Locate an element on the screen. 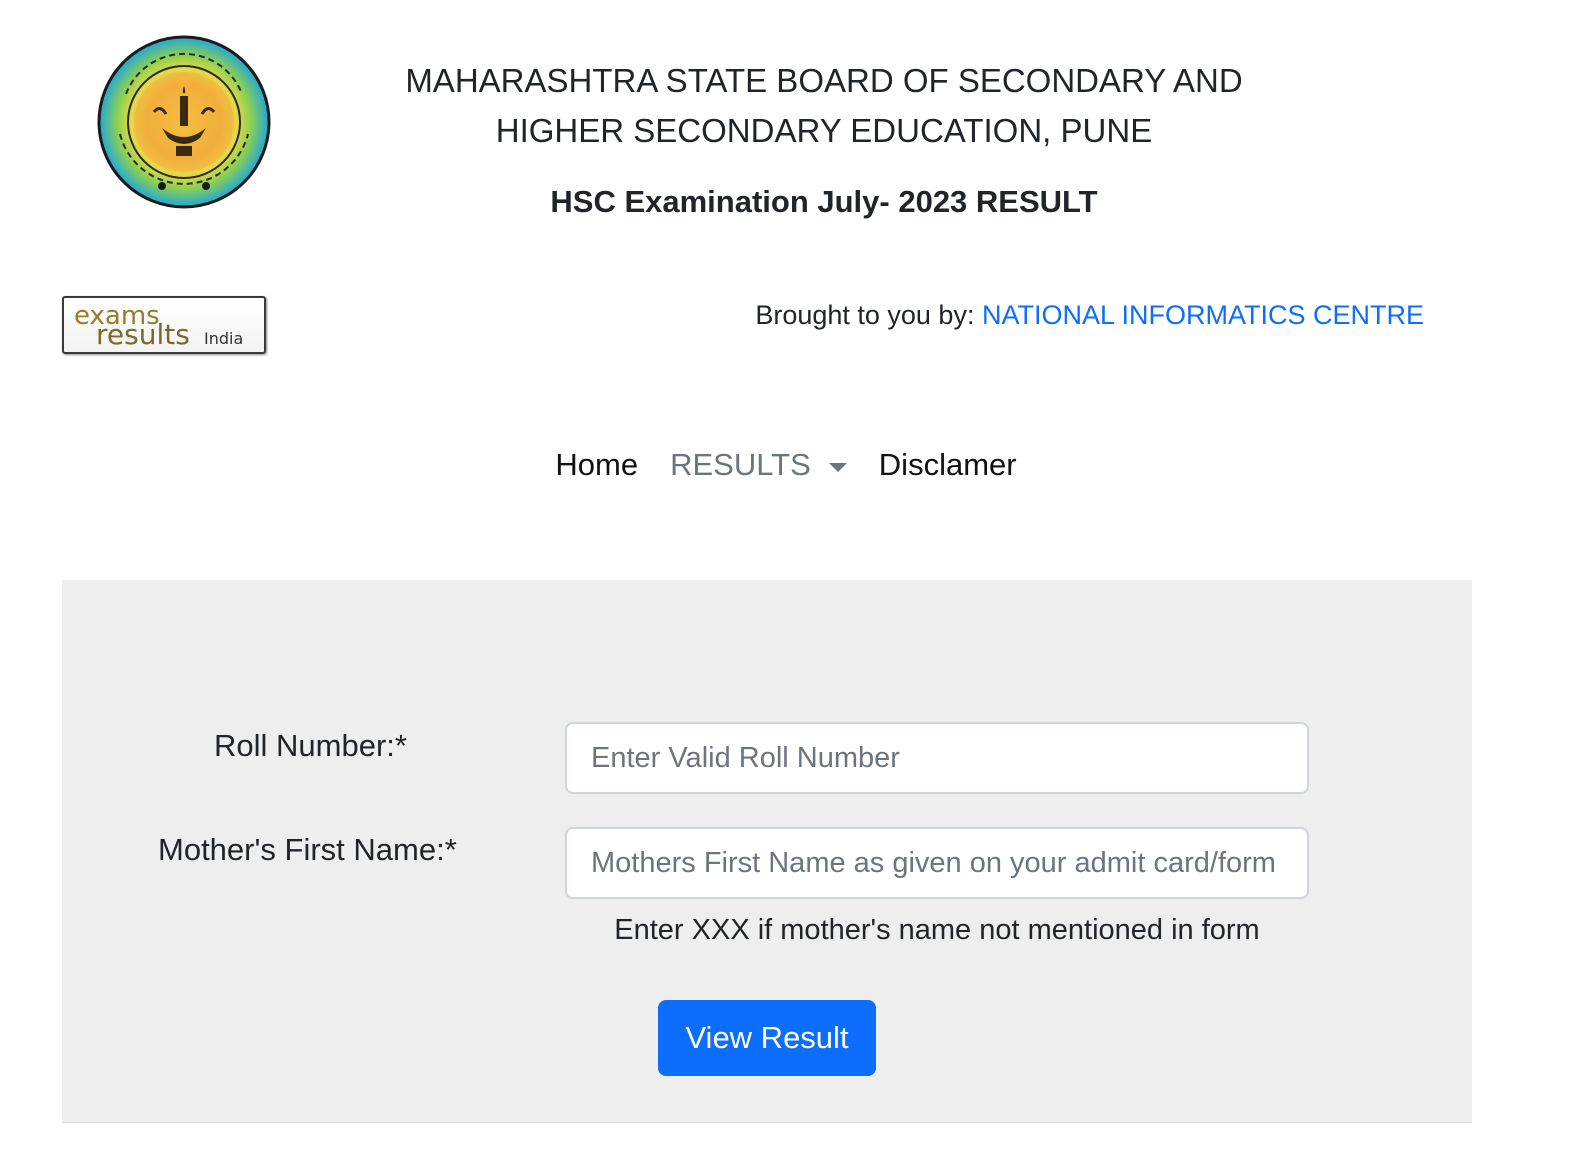  brought-by-label: Brought to you by: is located at coordinates (865, 315).